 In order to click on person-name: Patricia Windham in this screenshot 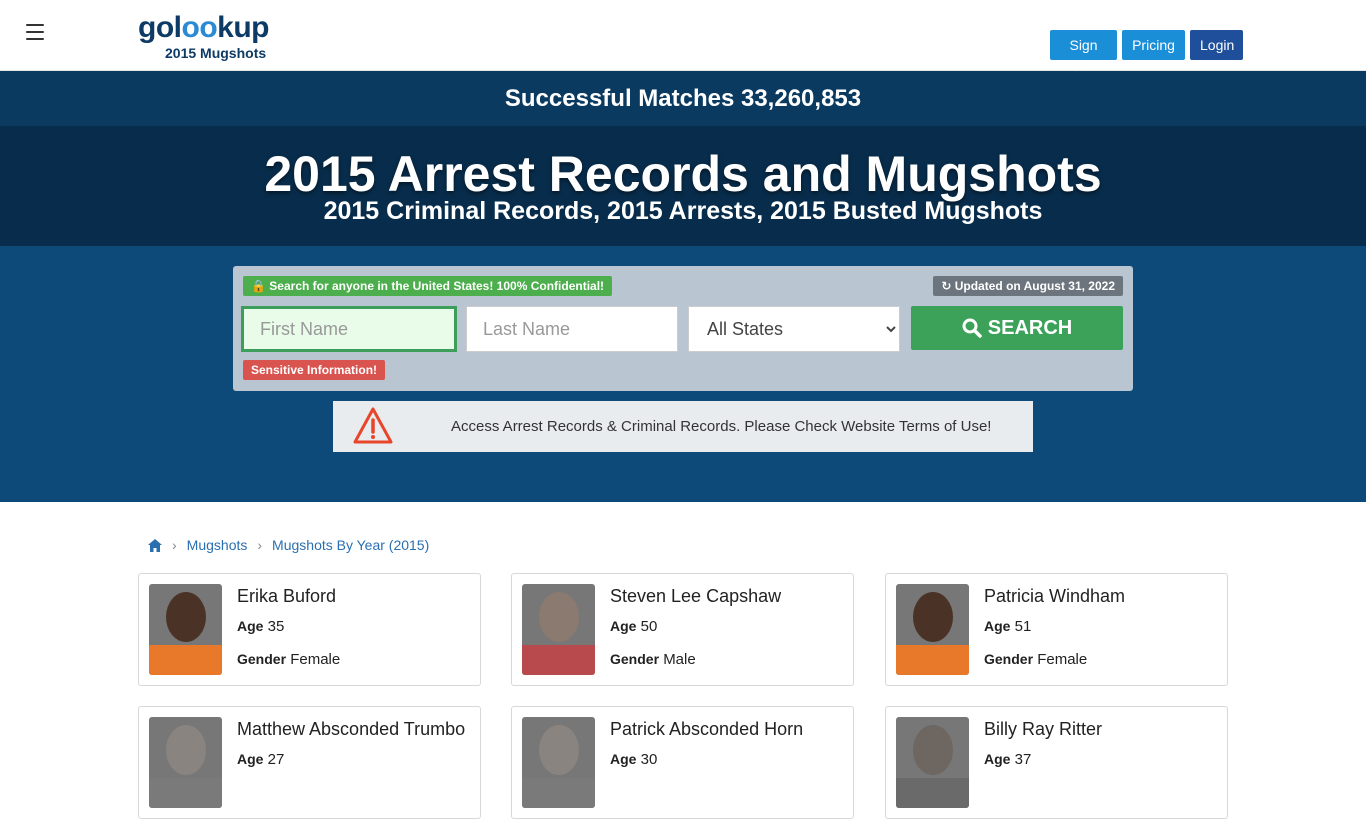, I will do `click(1054, 596)`.